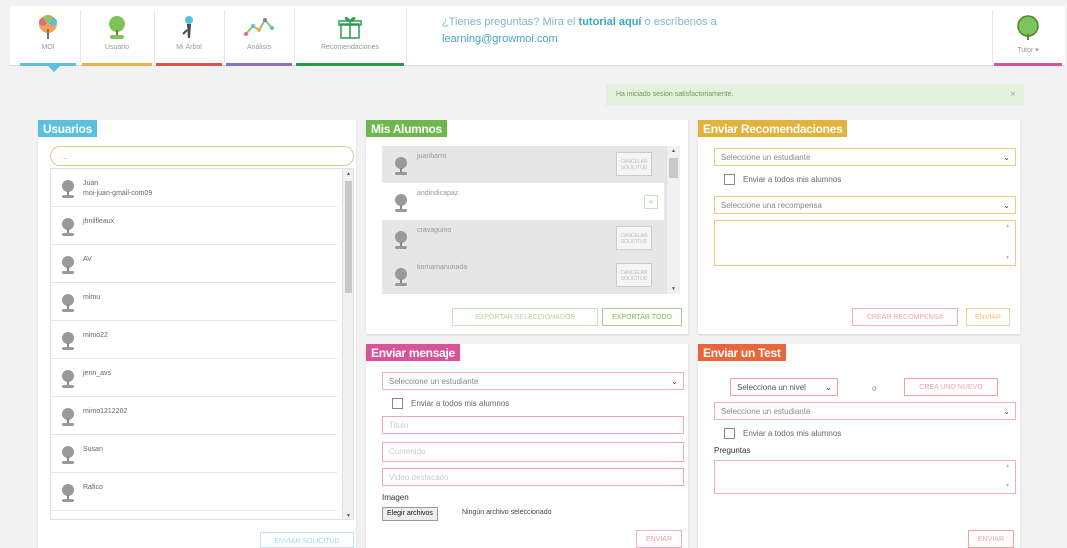  Describe the element at coordinates (117, 47) in the screenshot. I see `nav-label-usuario: Usuario` at that location.